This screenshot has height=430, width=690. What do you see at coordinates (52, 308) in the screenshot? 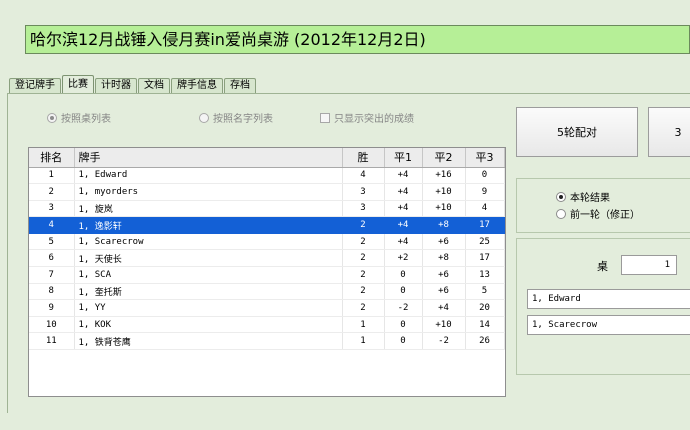
I see `rank-cell: 9` at bounding box center [52, 308].